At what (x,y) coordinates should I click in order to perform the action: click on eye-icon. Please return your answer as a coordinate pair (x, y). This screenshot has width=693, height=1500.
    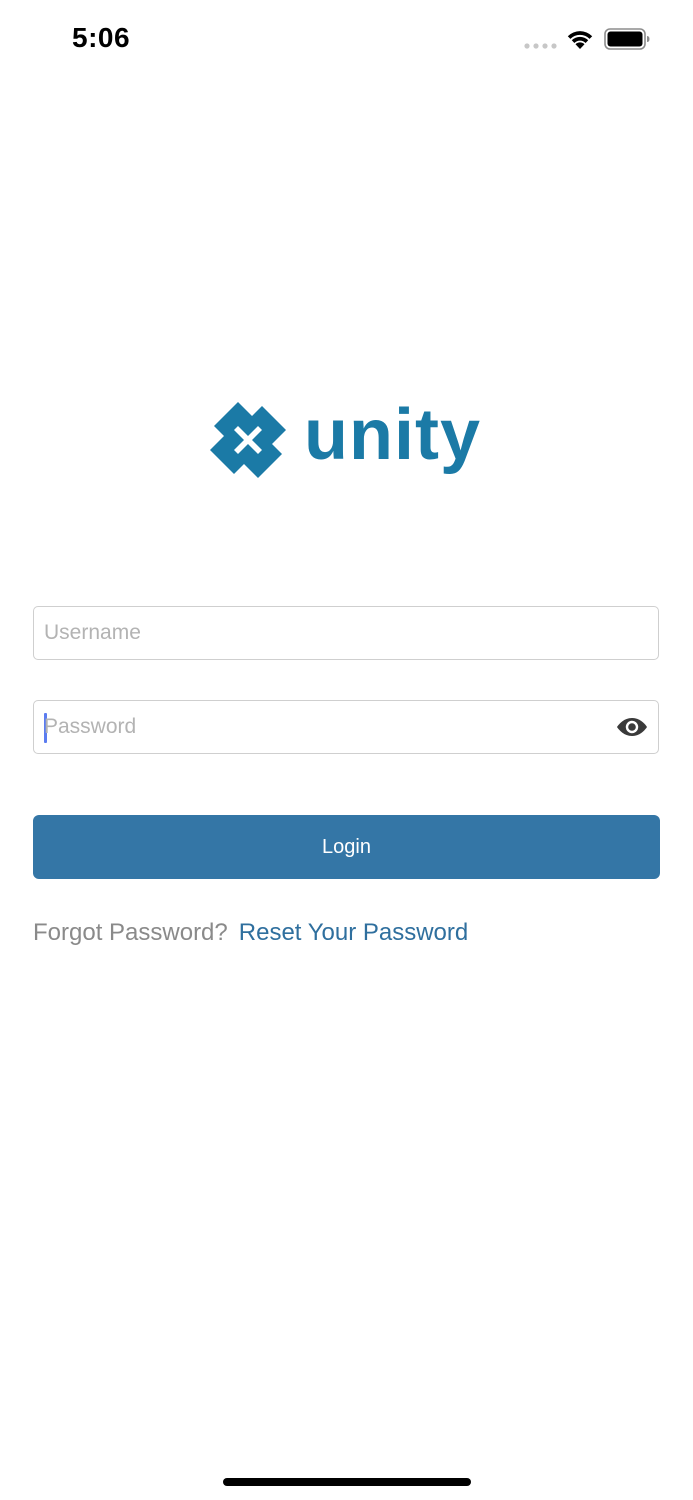
    Looking at the image, I should click on (632, 727).